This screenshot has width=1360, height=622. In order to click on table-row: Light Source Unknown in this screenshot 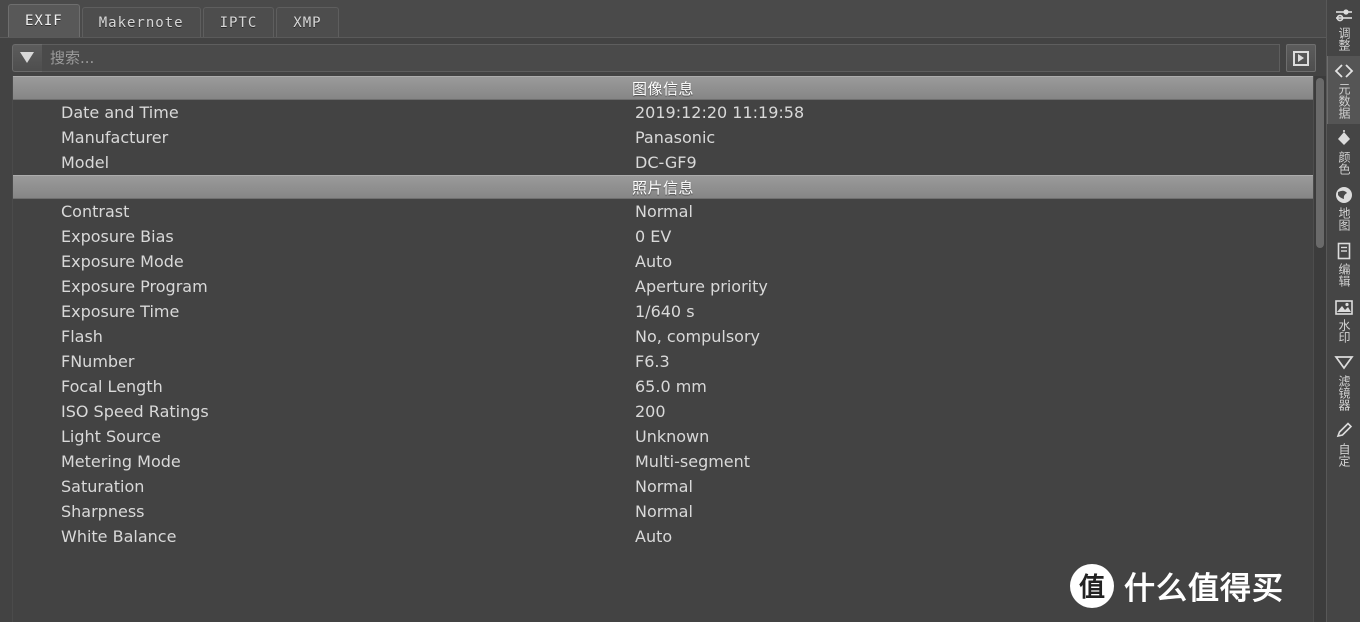, I will do `click(663, 436)`.